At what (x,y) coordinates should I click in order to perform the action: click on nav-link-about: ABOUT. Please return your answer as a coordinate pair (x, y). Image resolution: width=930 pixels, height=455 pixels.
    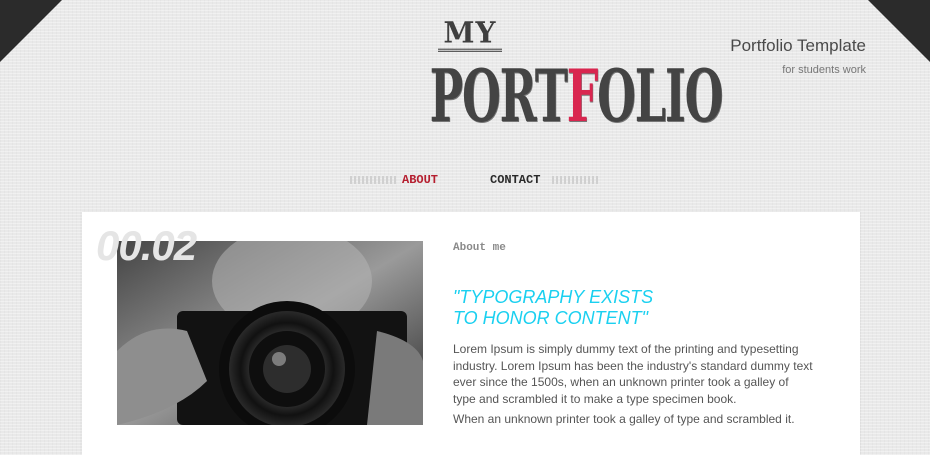
    Looking at the image, I should click on (420, 180).